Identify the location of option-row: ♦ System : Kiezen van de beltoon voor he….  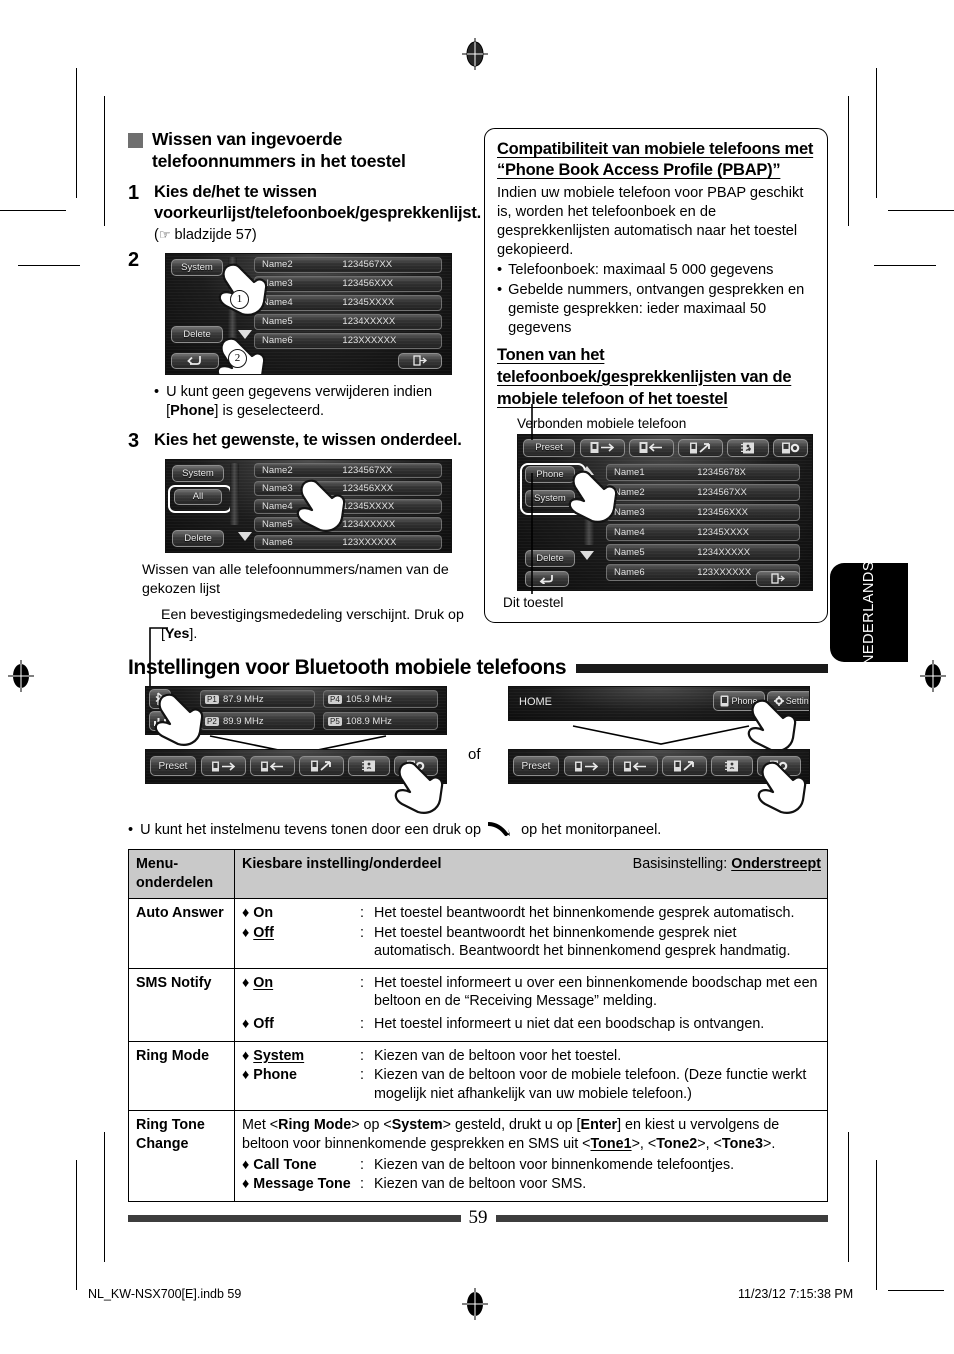
(531, 1057).